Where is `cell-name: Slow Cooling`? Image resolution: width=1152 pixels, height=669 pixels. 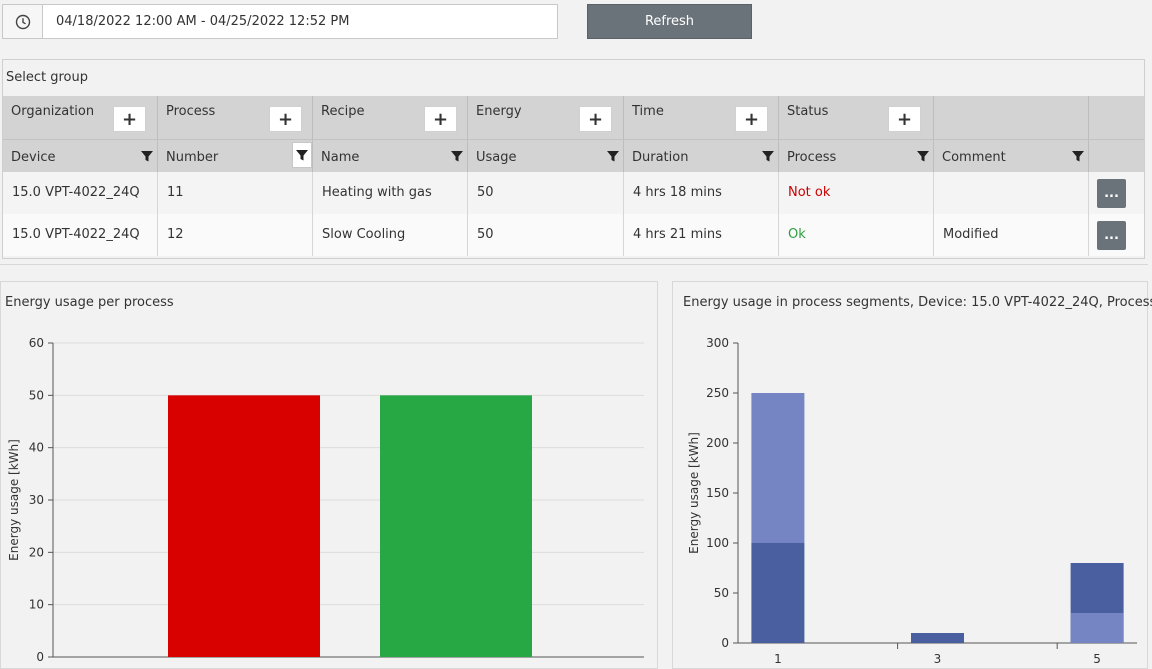 cell-name: Slow Cooling is located at coordinates (390, 235).